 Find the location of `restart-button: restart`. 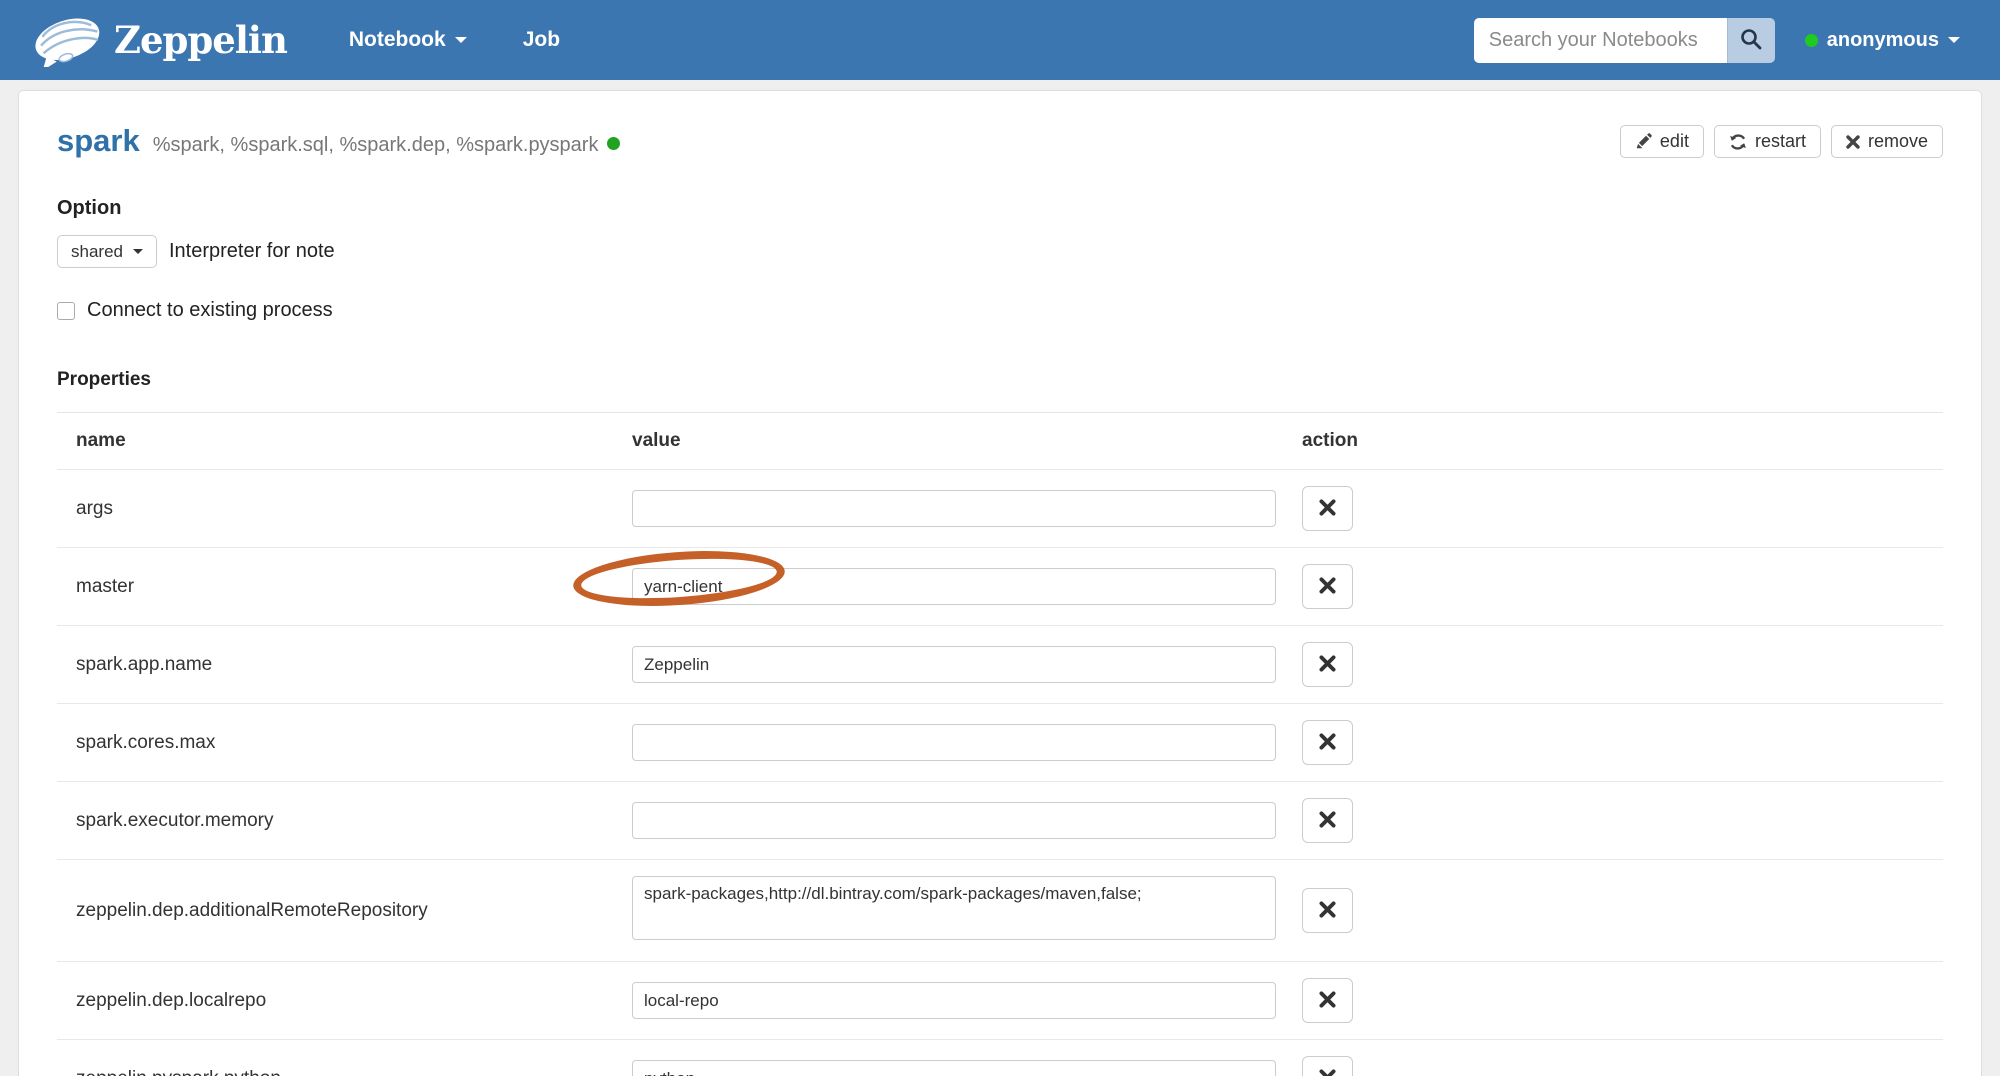

restart-button: restart is located at coordinates (1767, 141).